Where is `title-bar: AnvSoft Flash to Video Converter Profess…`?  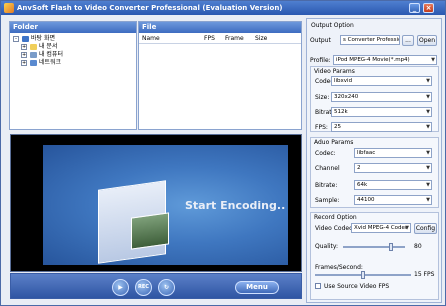
title-bar: AnvSoft Flash to Video Converter Profess… is located at coordinates (223, 8).